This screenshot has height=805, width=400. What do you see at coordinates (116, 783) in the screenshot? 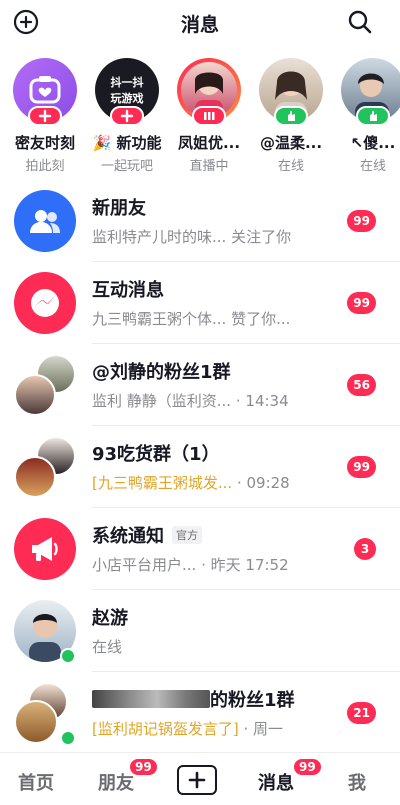
I see `nav-label: 朋友` at bounding box center [116, 783].